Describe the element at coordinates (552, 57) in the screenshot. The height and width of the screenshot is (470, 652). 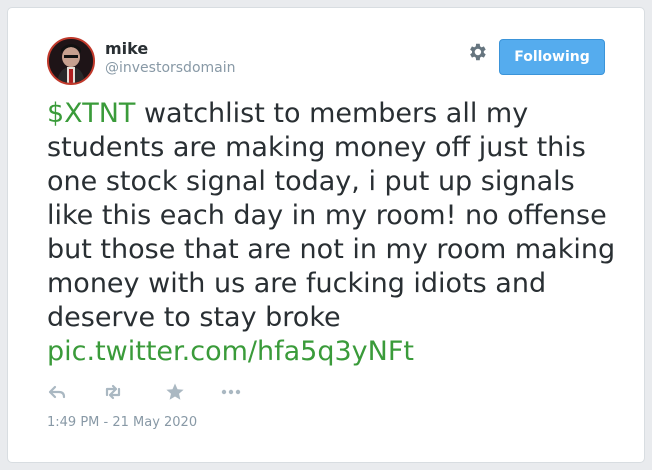
I see `following-button: Following` at that location.